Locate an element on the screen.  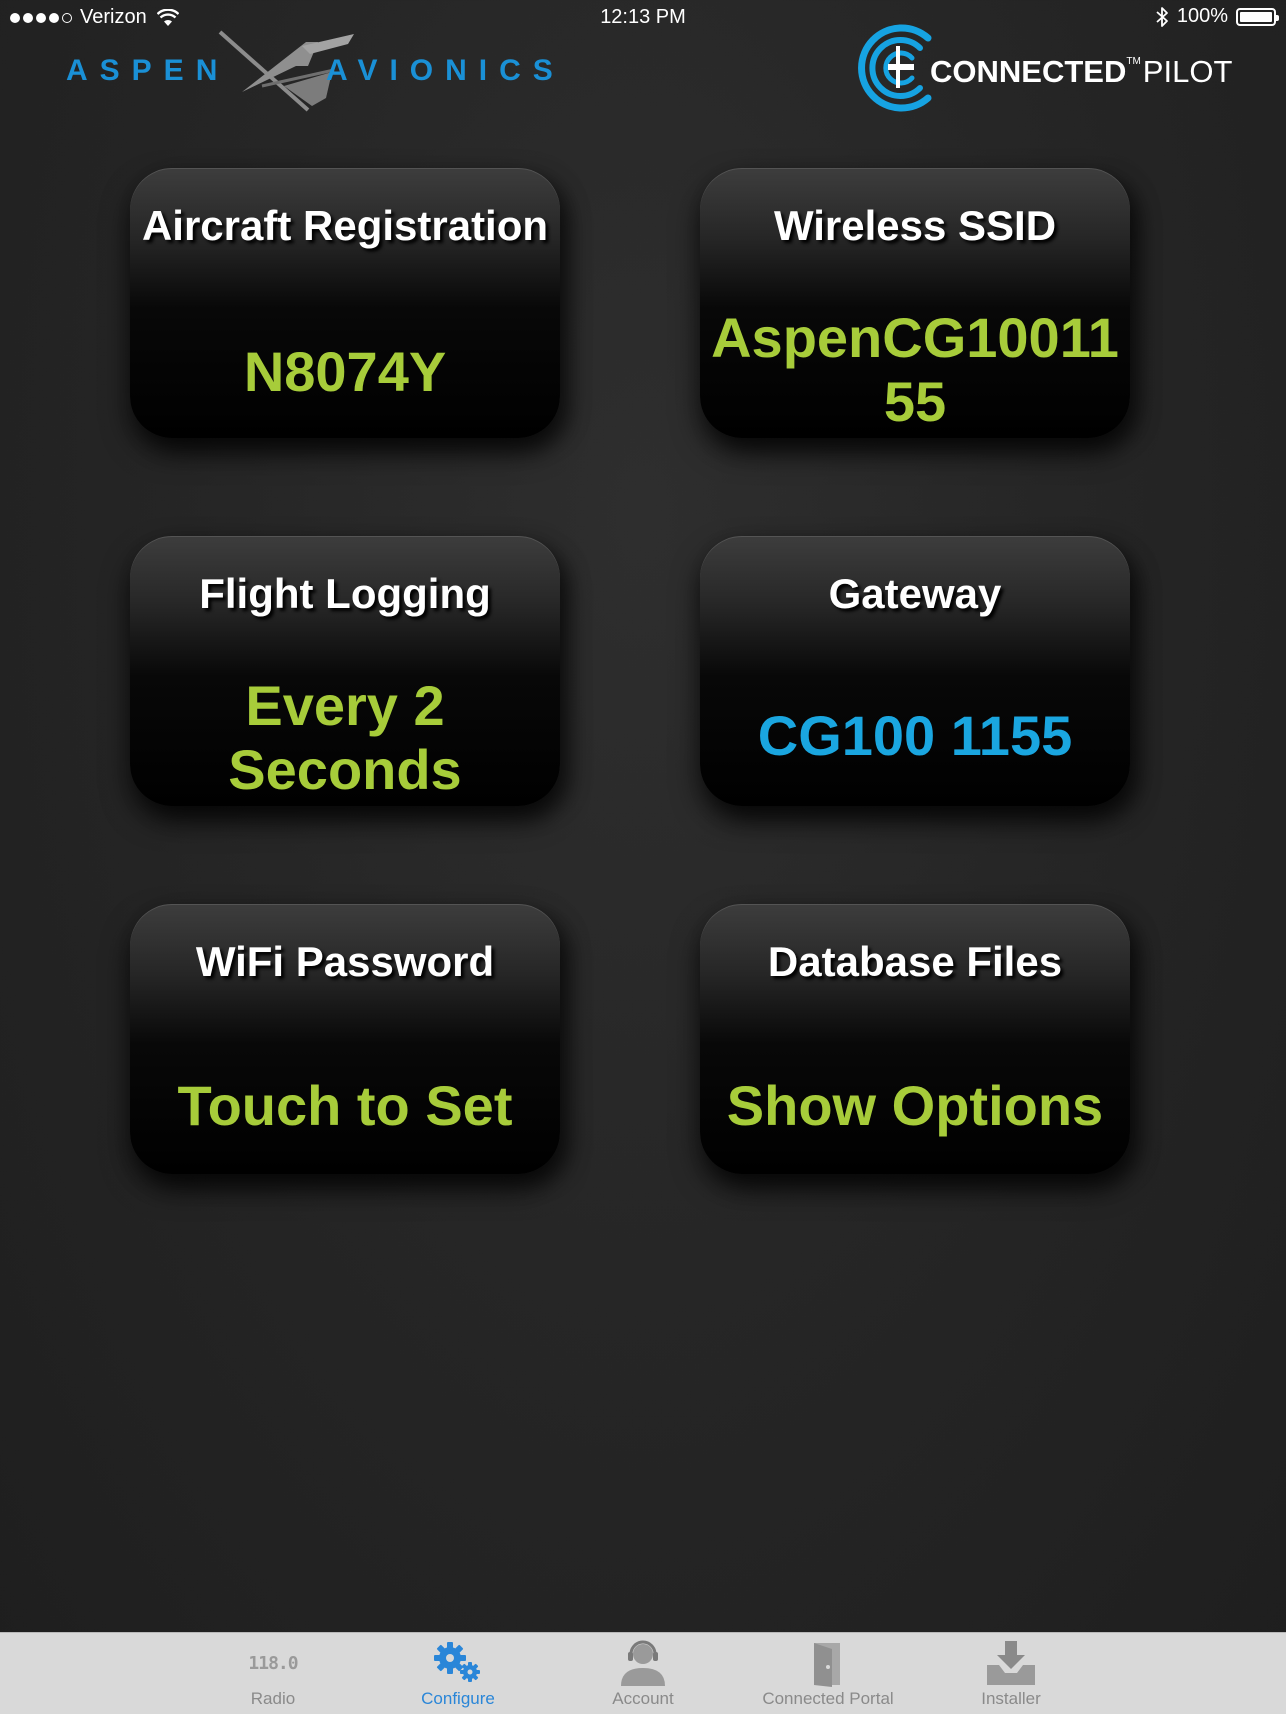
wordmark-connected: CONNECTED is located at coordinates (1028, 71).